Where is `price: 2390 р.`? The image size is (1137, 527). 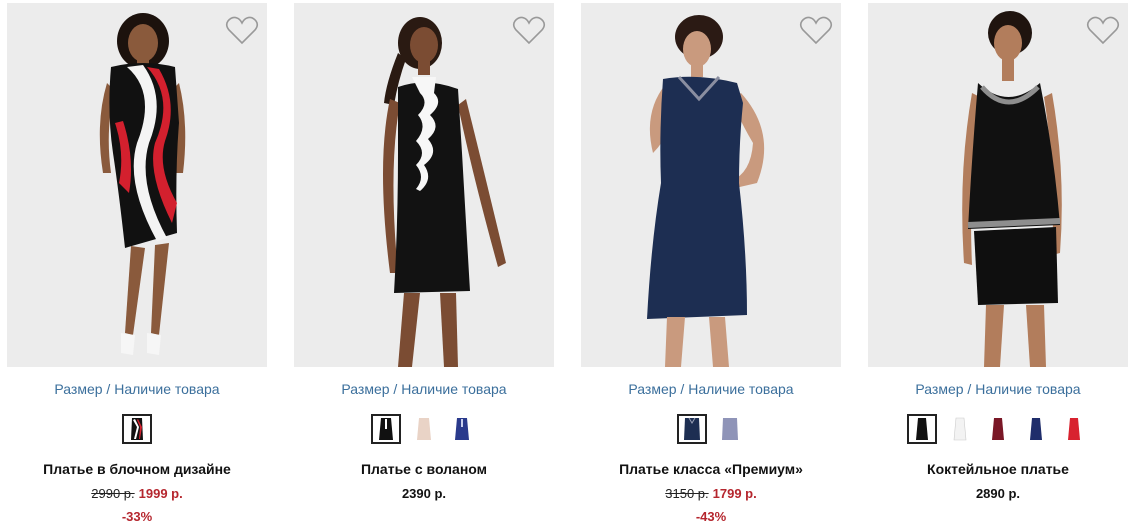 price: 2390 р. is located at coordinates (424, 493).